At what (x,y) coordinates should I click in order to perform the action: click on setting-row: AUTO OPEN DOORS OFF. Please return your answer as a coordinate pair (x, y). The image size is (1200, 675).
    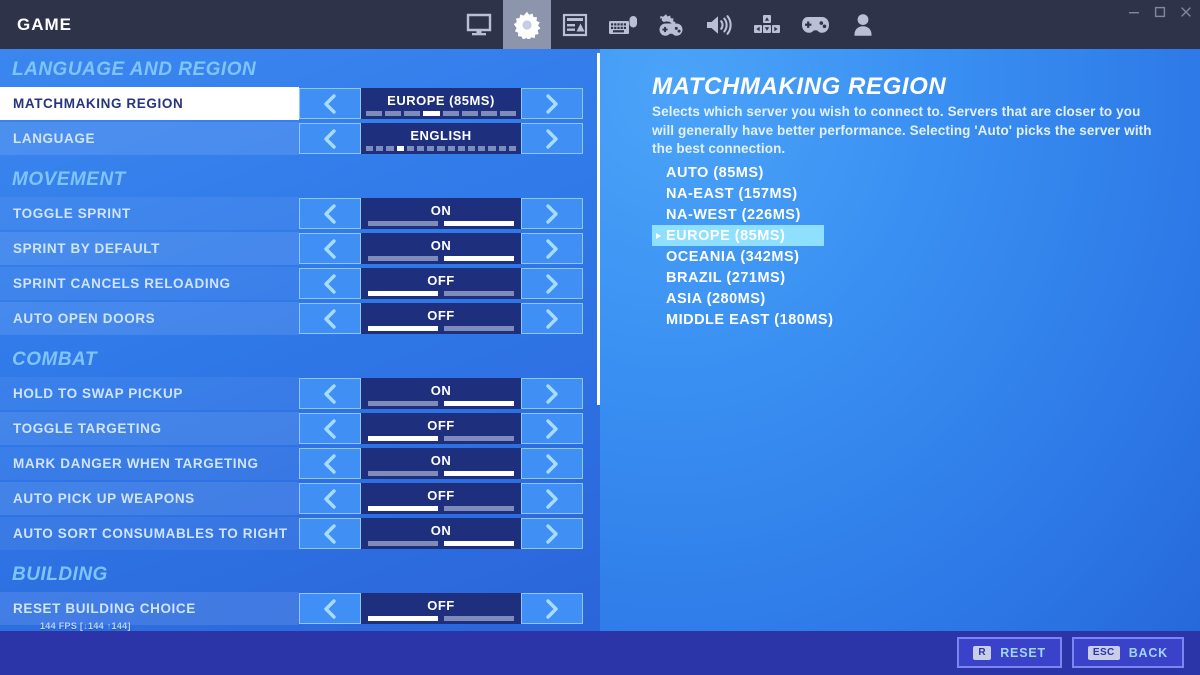
    Looking at the image, I should click on (300, 318).